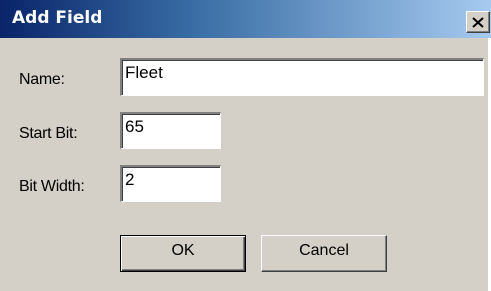  I want to click on start-bit-field: 65, so click(170, 130).